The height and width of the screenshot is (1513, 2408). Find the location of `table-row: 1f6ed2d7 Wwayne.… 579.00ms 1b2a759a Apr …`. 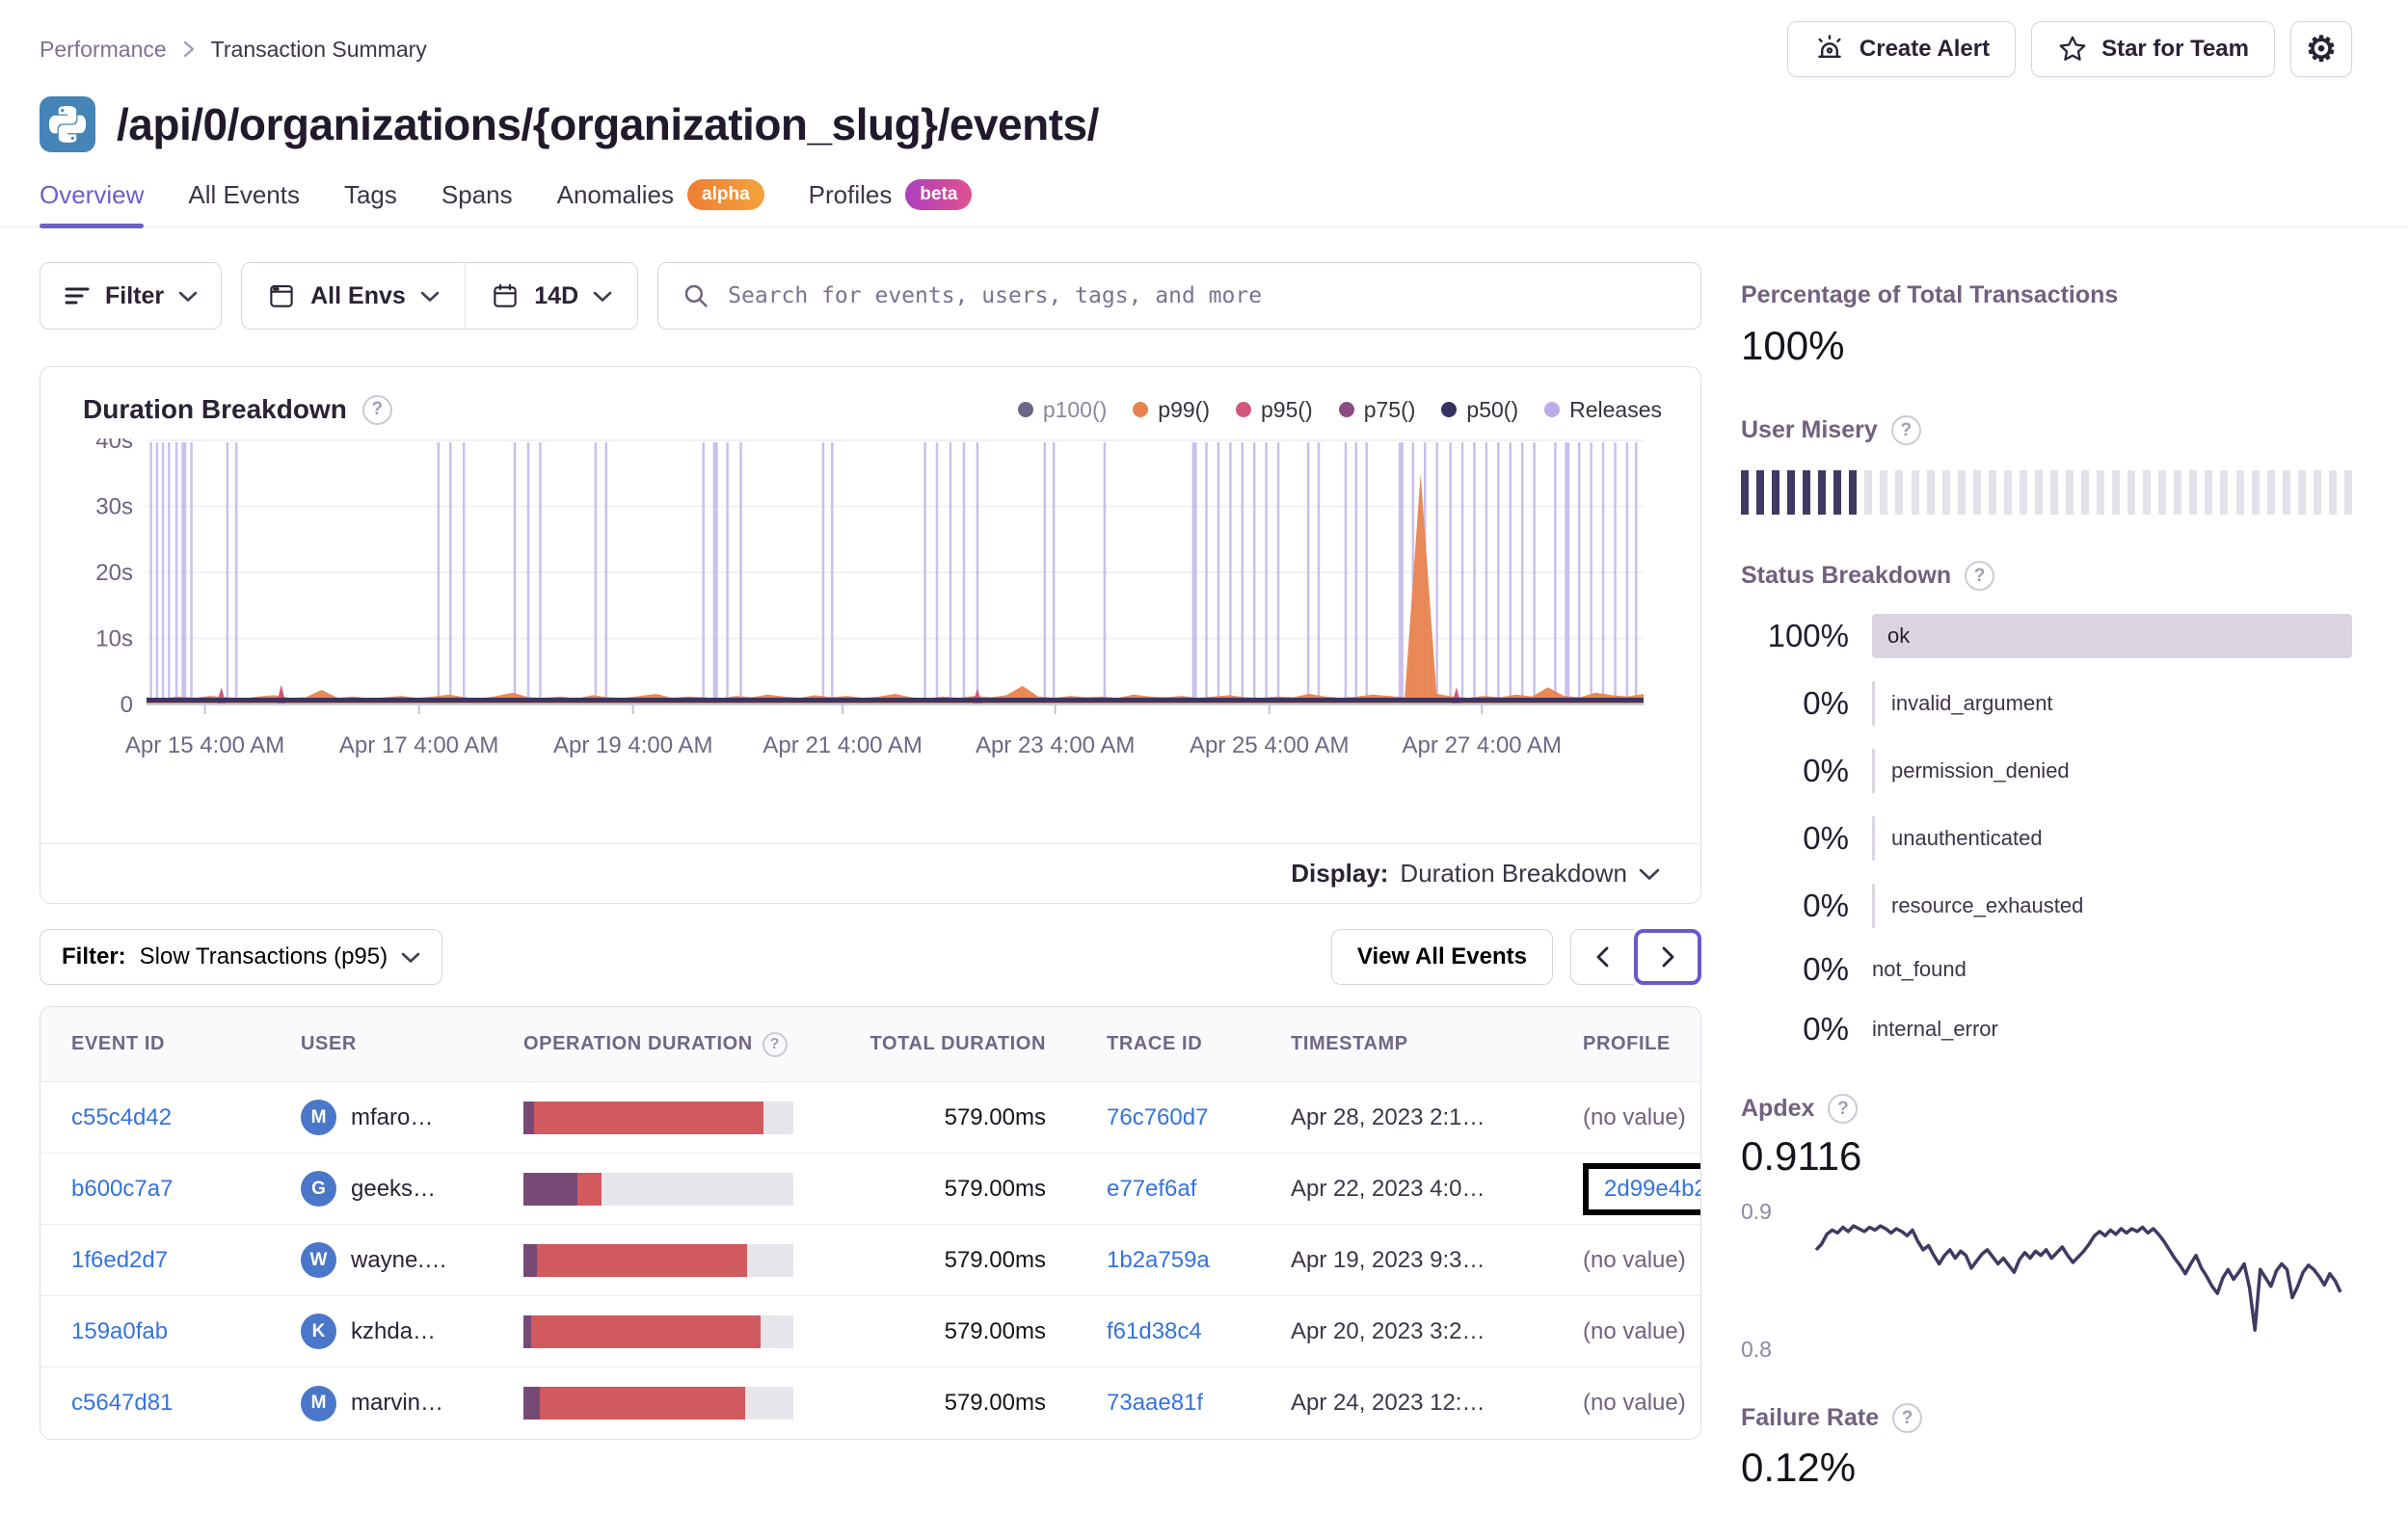

table-row: 1f6ed2d7 Wwayne.… 579.00ms 1b2a759a Apr … is located at coordinates (870, 1260).